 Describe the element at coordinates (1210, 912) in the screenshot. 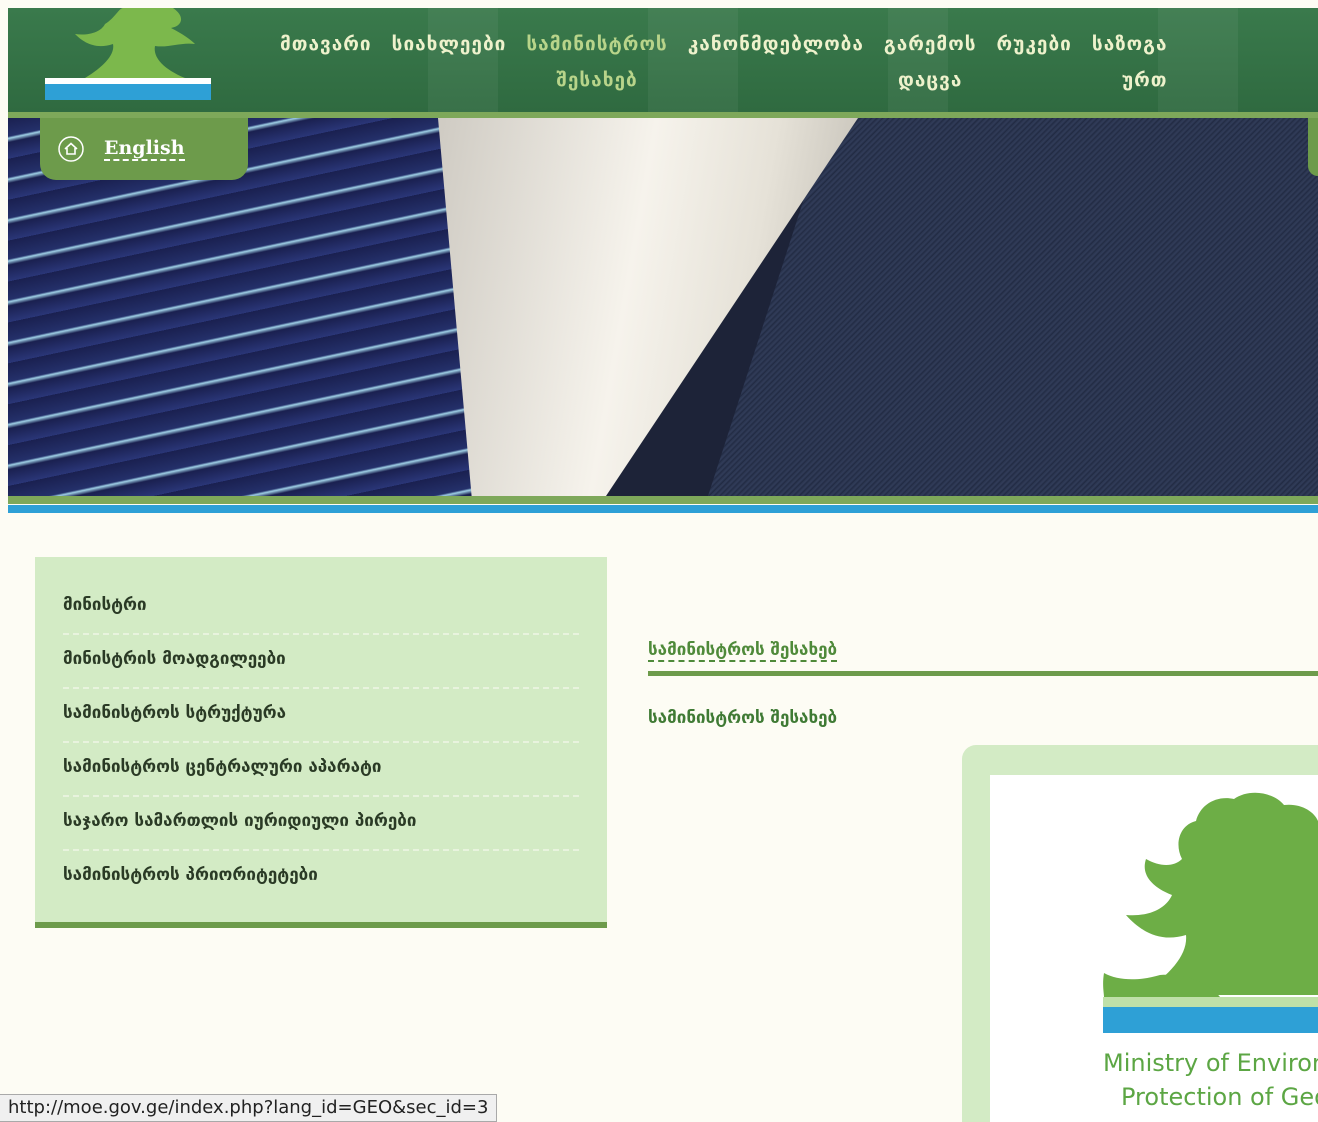

I see `tree-logo-icon` at that location.